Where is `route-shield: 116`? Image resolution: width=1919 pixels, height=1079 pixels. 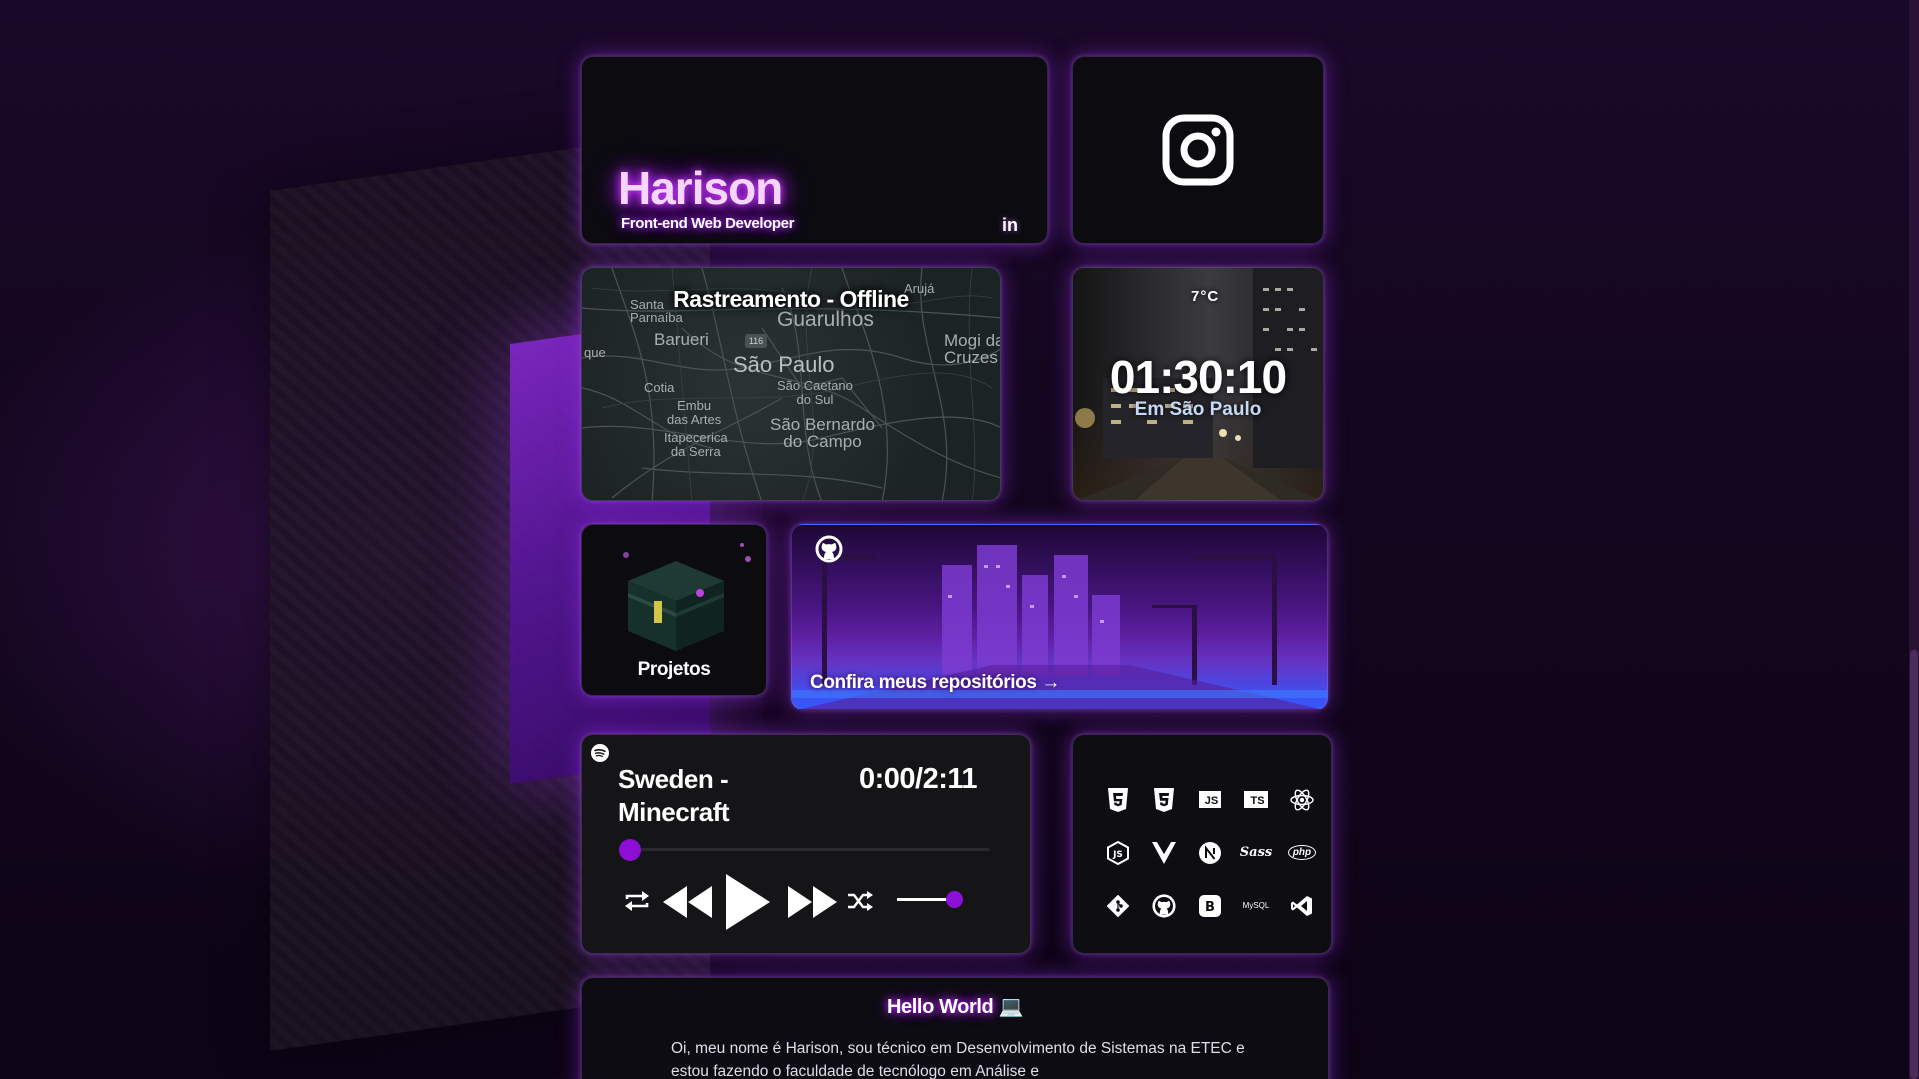 route-shield: 116 is located at coordinates (756, 341).